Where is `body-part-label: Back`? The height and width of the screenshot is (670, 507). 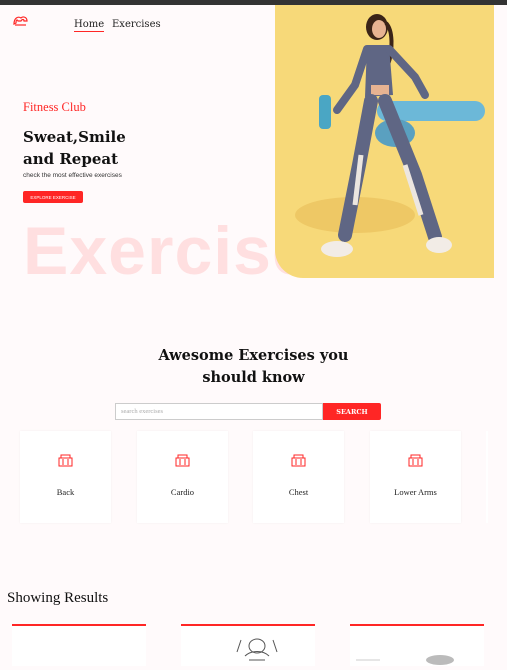 body-part-label: Back is located at coordinates (65, 492).